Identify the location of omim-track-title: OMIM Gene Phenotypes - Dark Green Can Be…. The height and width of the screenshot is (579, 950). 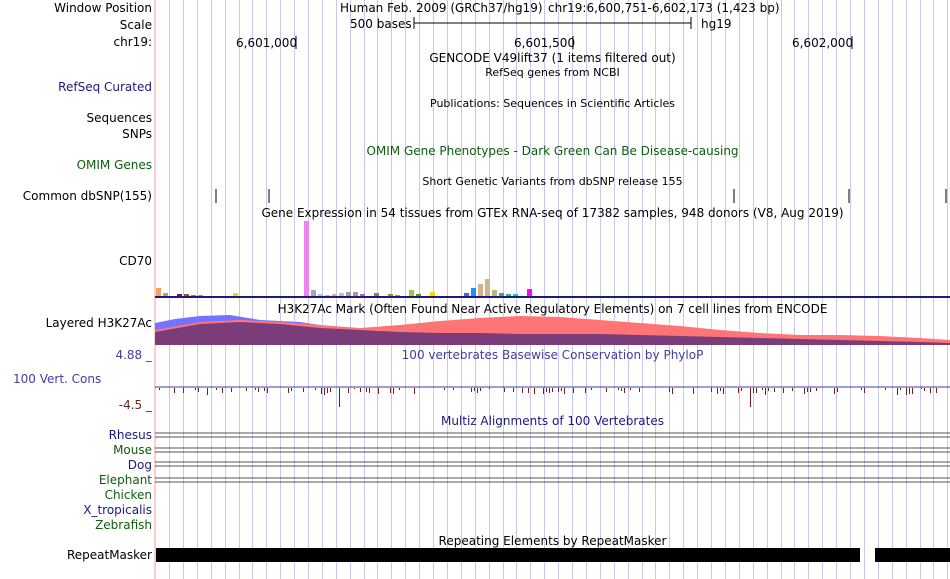
(552, 151).